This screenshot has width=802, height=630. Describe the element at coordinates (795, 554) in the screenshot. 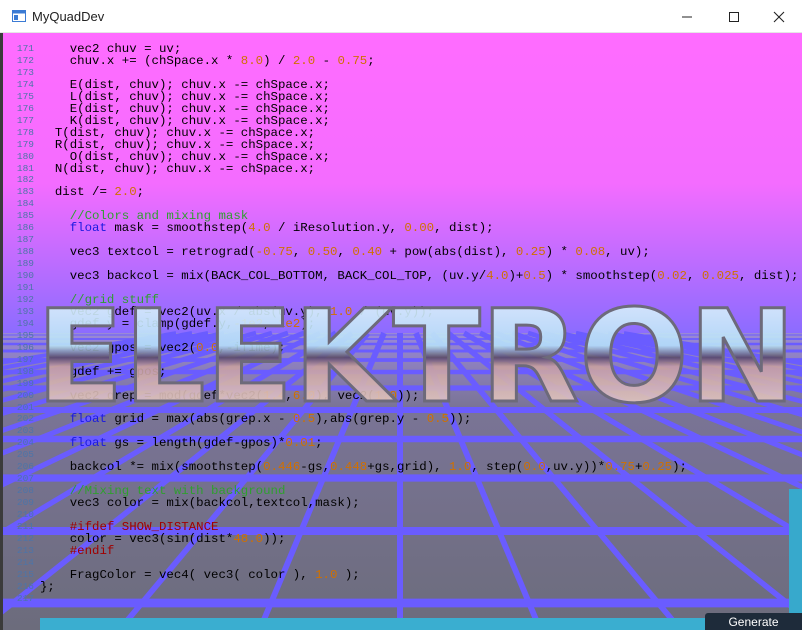

I see `vertical-scrollbar` at that location.